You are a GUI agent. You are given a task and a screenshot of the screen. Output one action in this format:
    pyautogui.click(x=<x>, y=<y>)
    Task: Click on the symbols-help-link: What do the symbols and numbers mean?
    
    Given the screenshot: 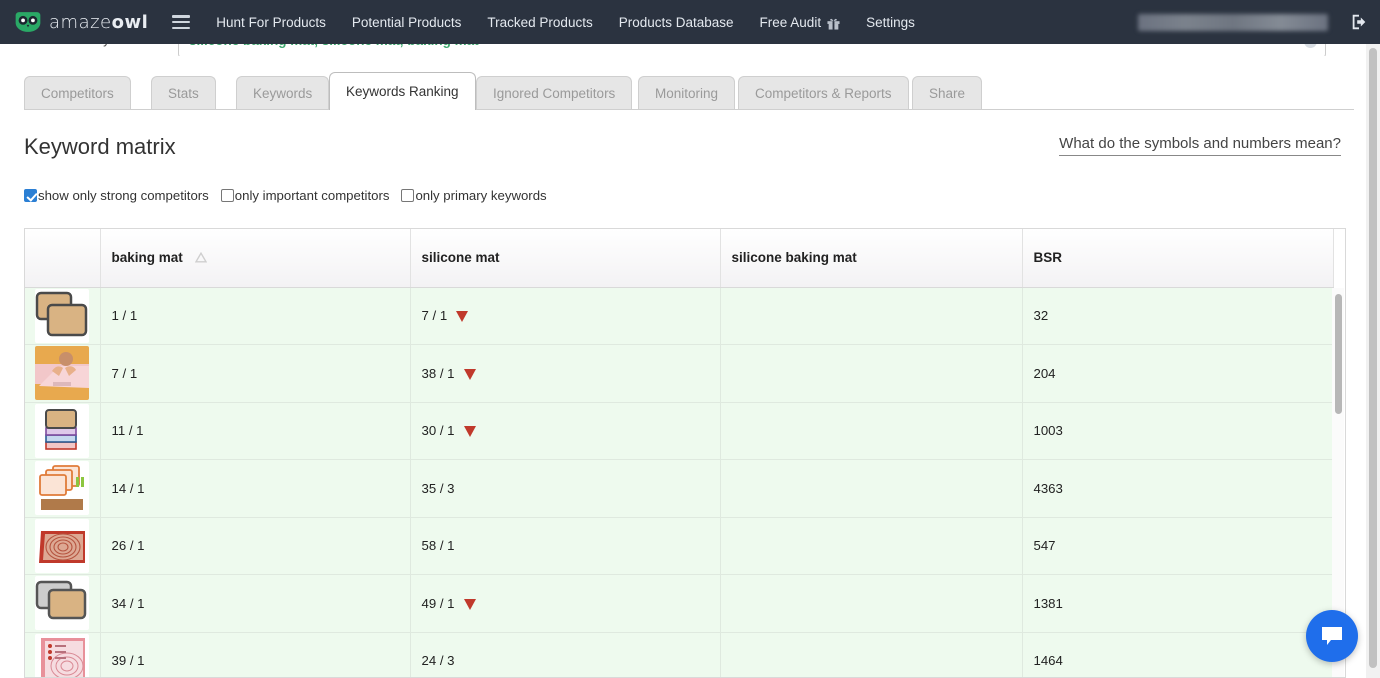 What is the action you would take?
    pyautogui.click(x=1200, y=145)
    